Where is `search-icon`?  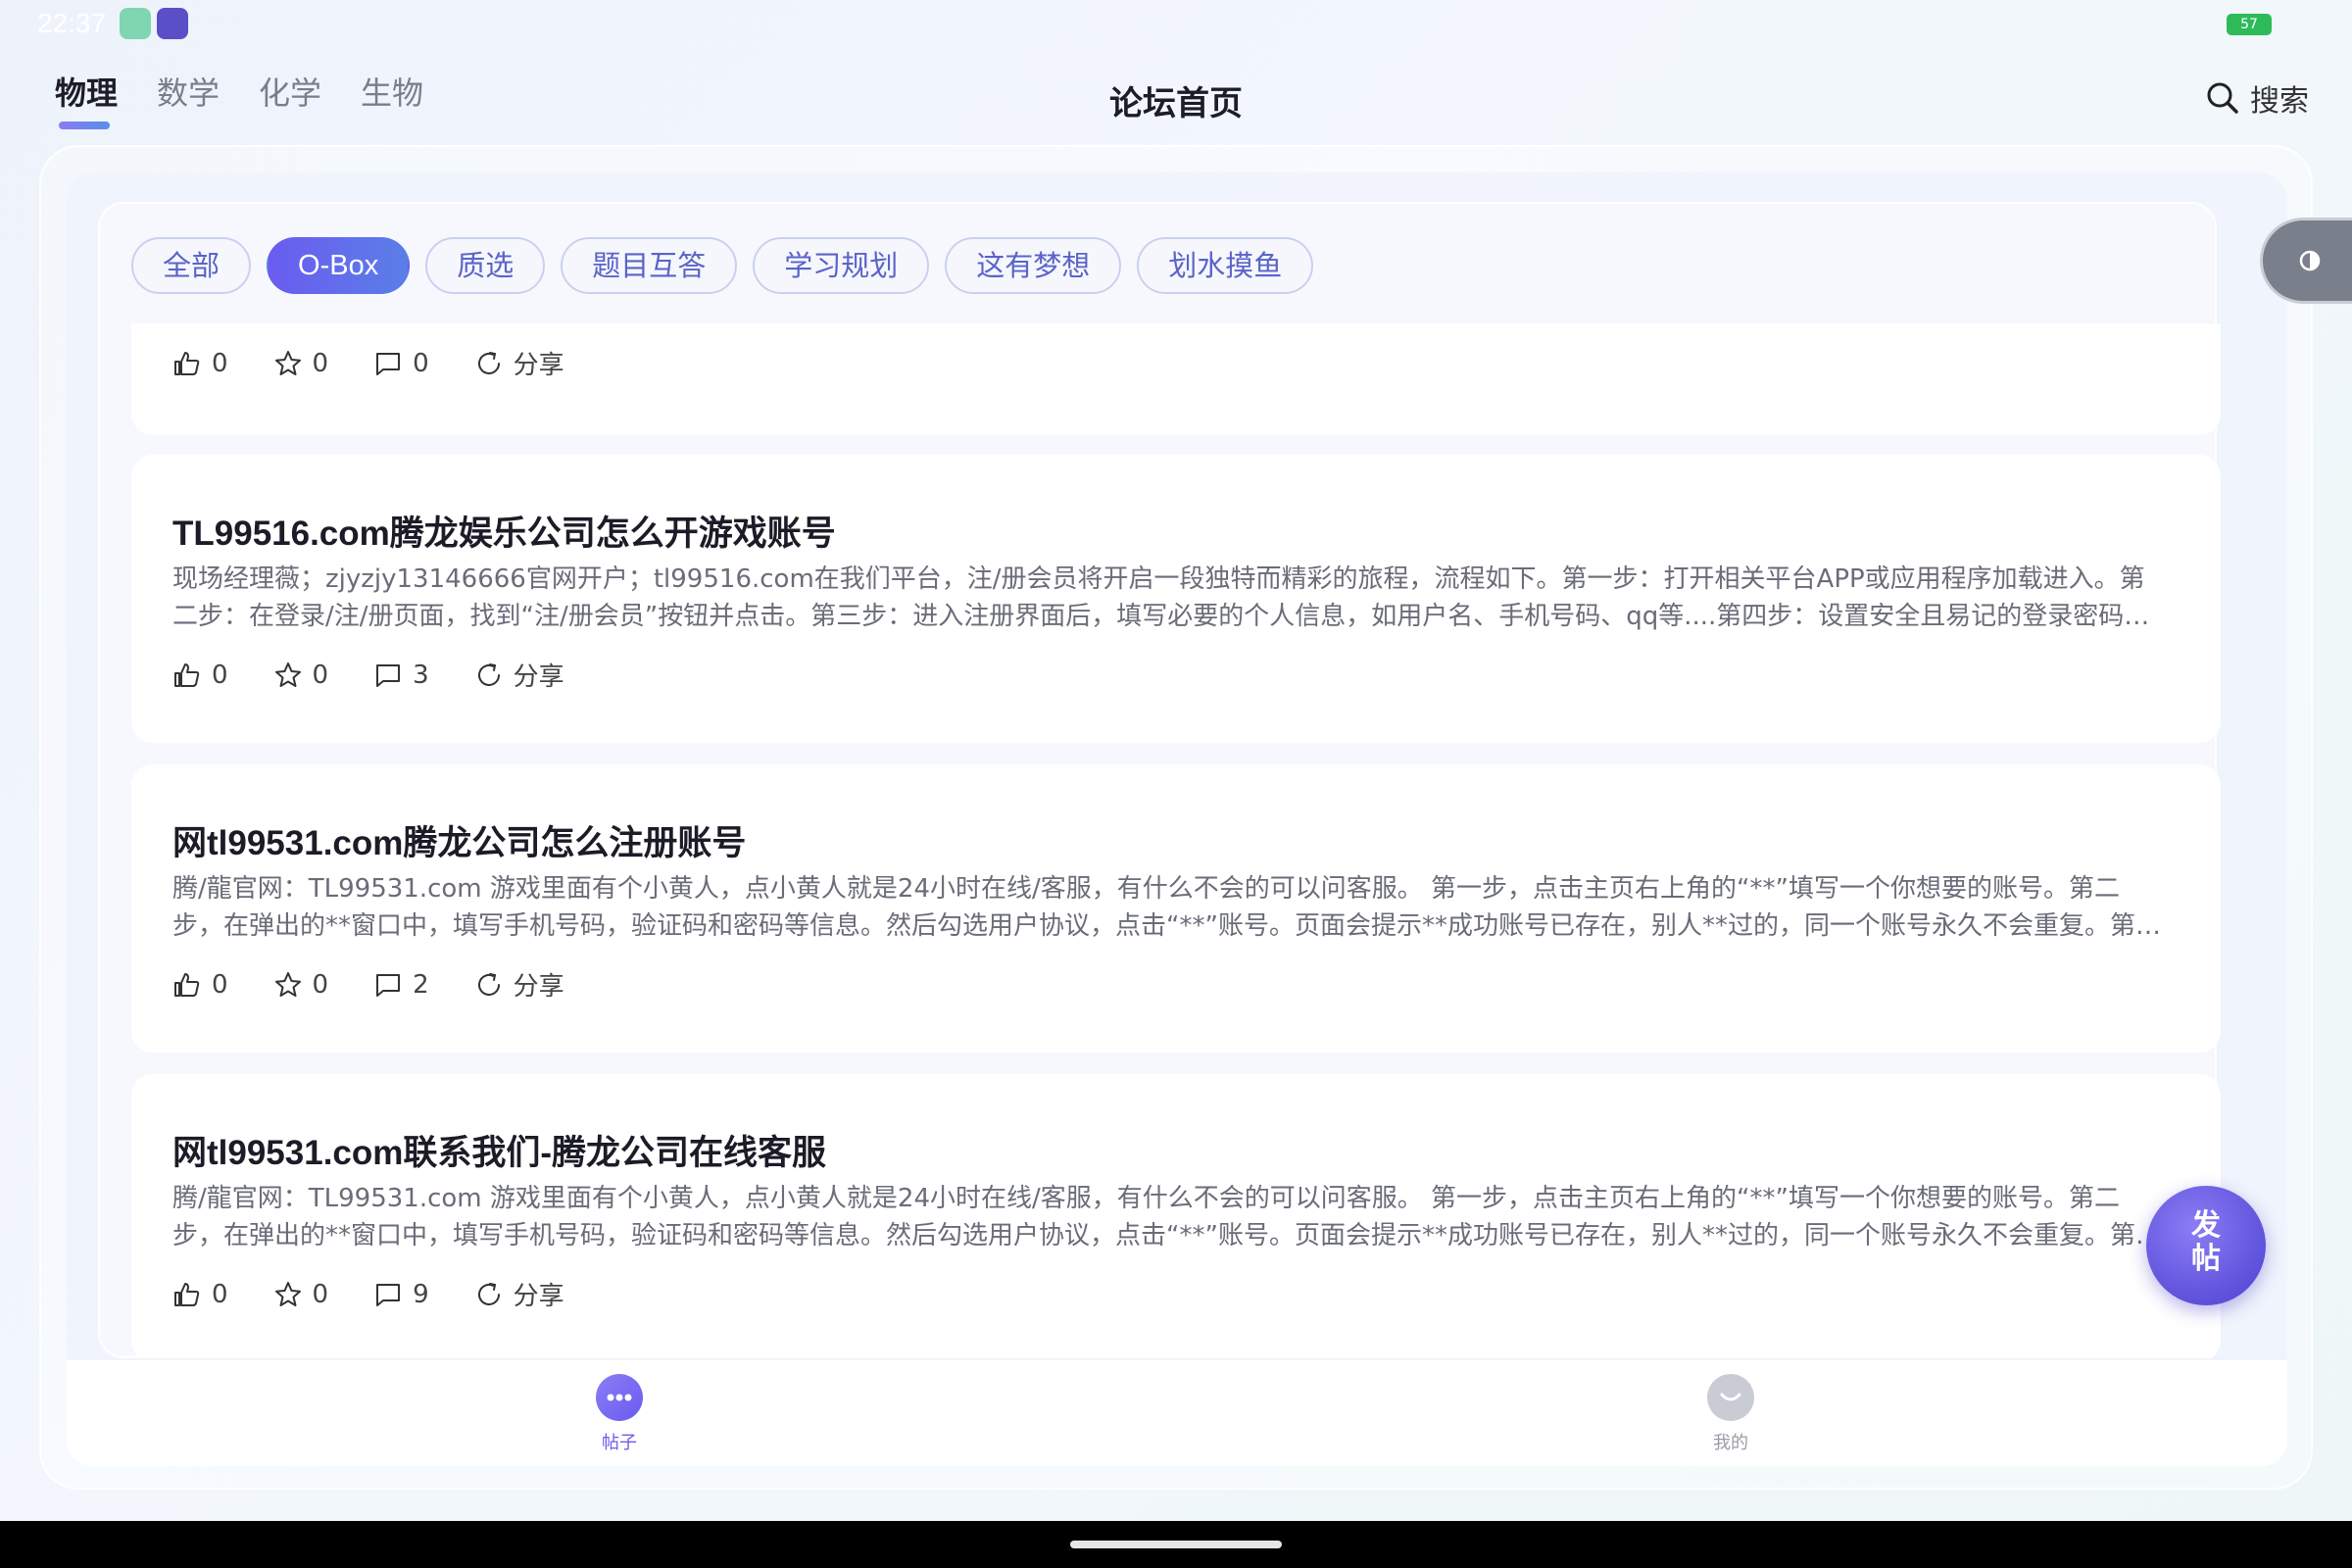 search-icon is located at coordinates (2222, 98).